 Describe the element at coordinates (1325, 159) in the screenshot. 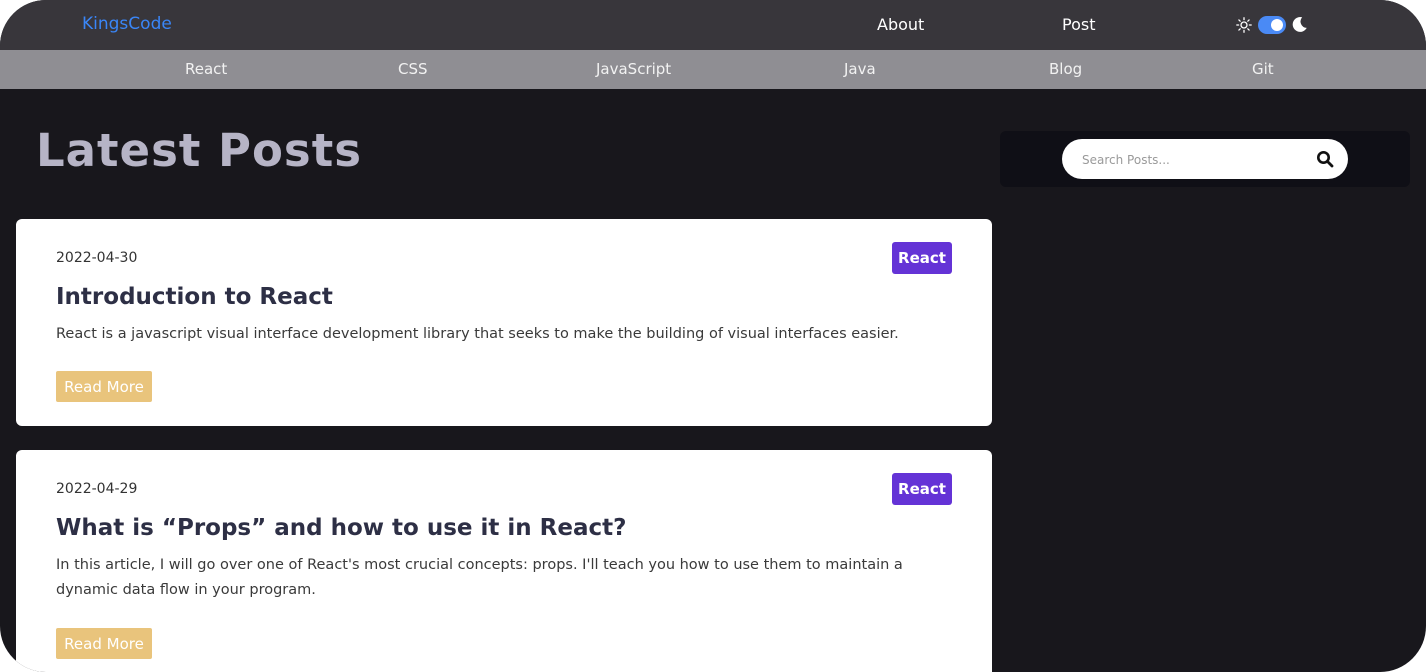

I see `search-icon` at that location.